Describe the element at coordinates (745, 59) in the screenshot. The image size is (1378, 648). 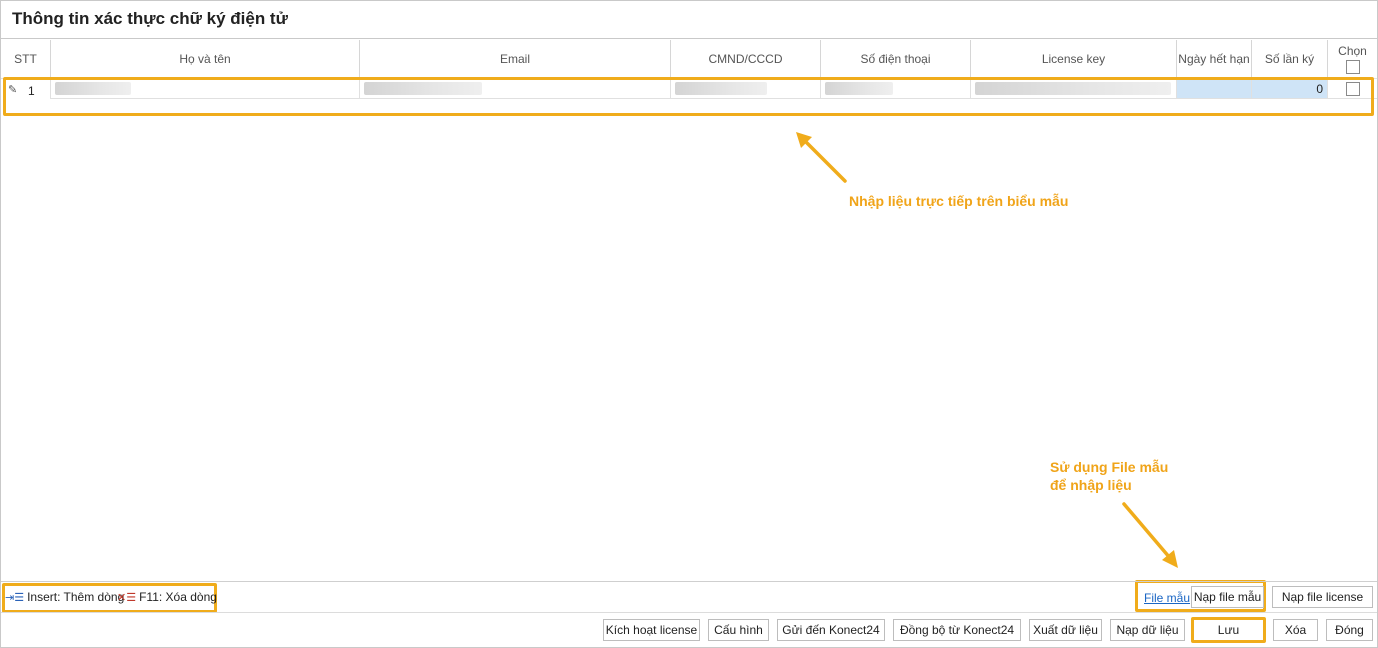
I see `column-header-cmnd-cccd: CMND/CCCD` at that location.